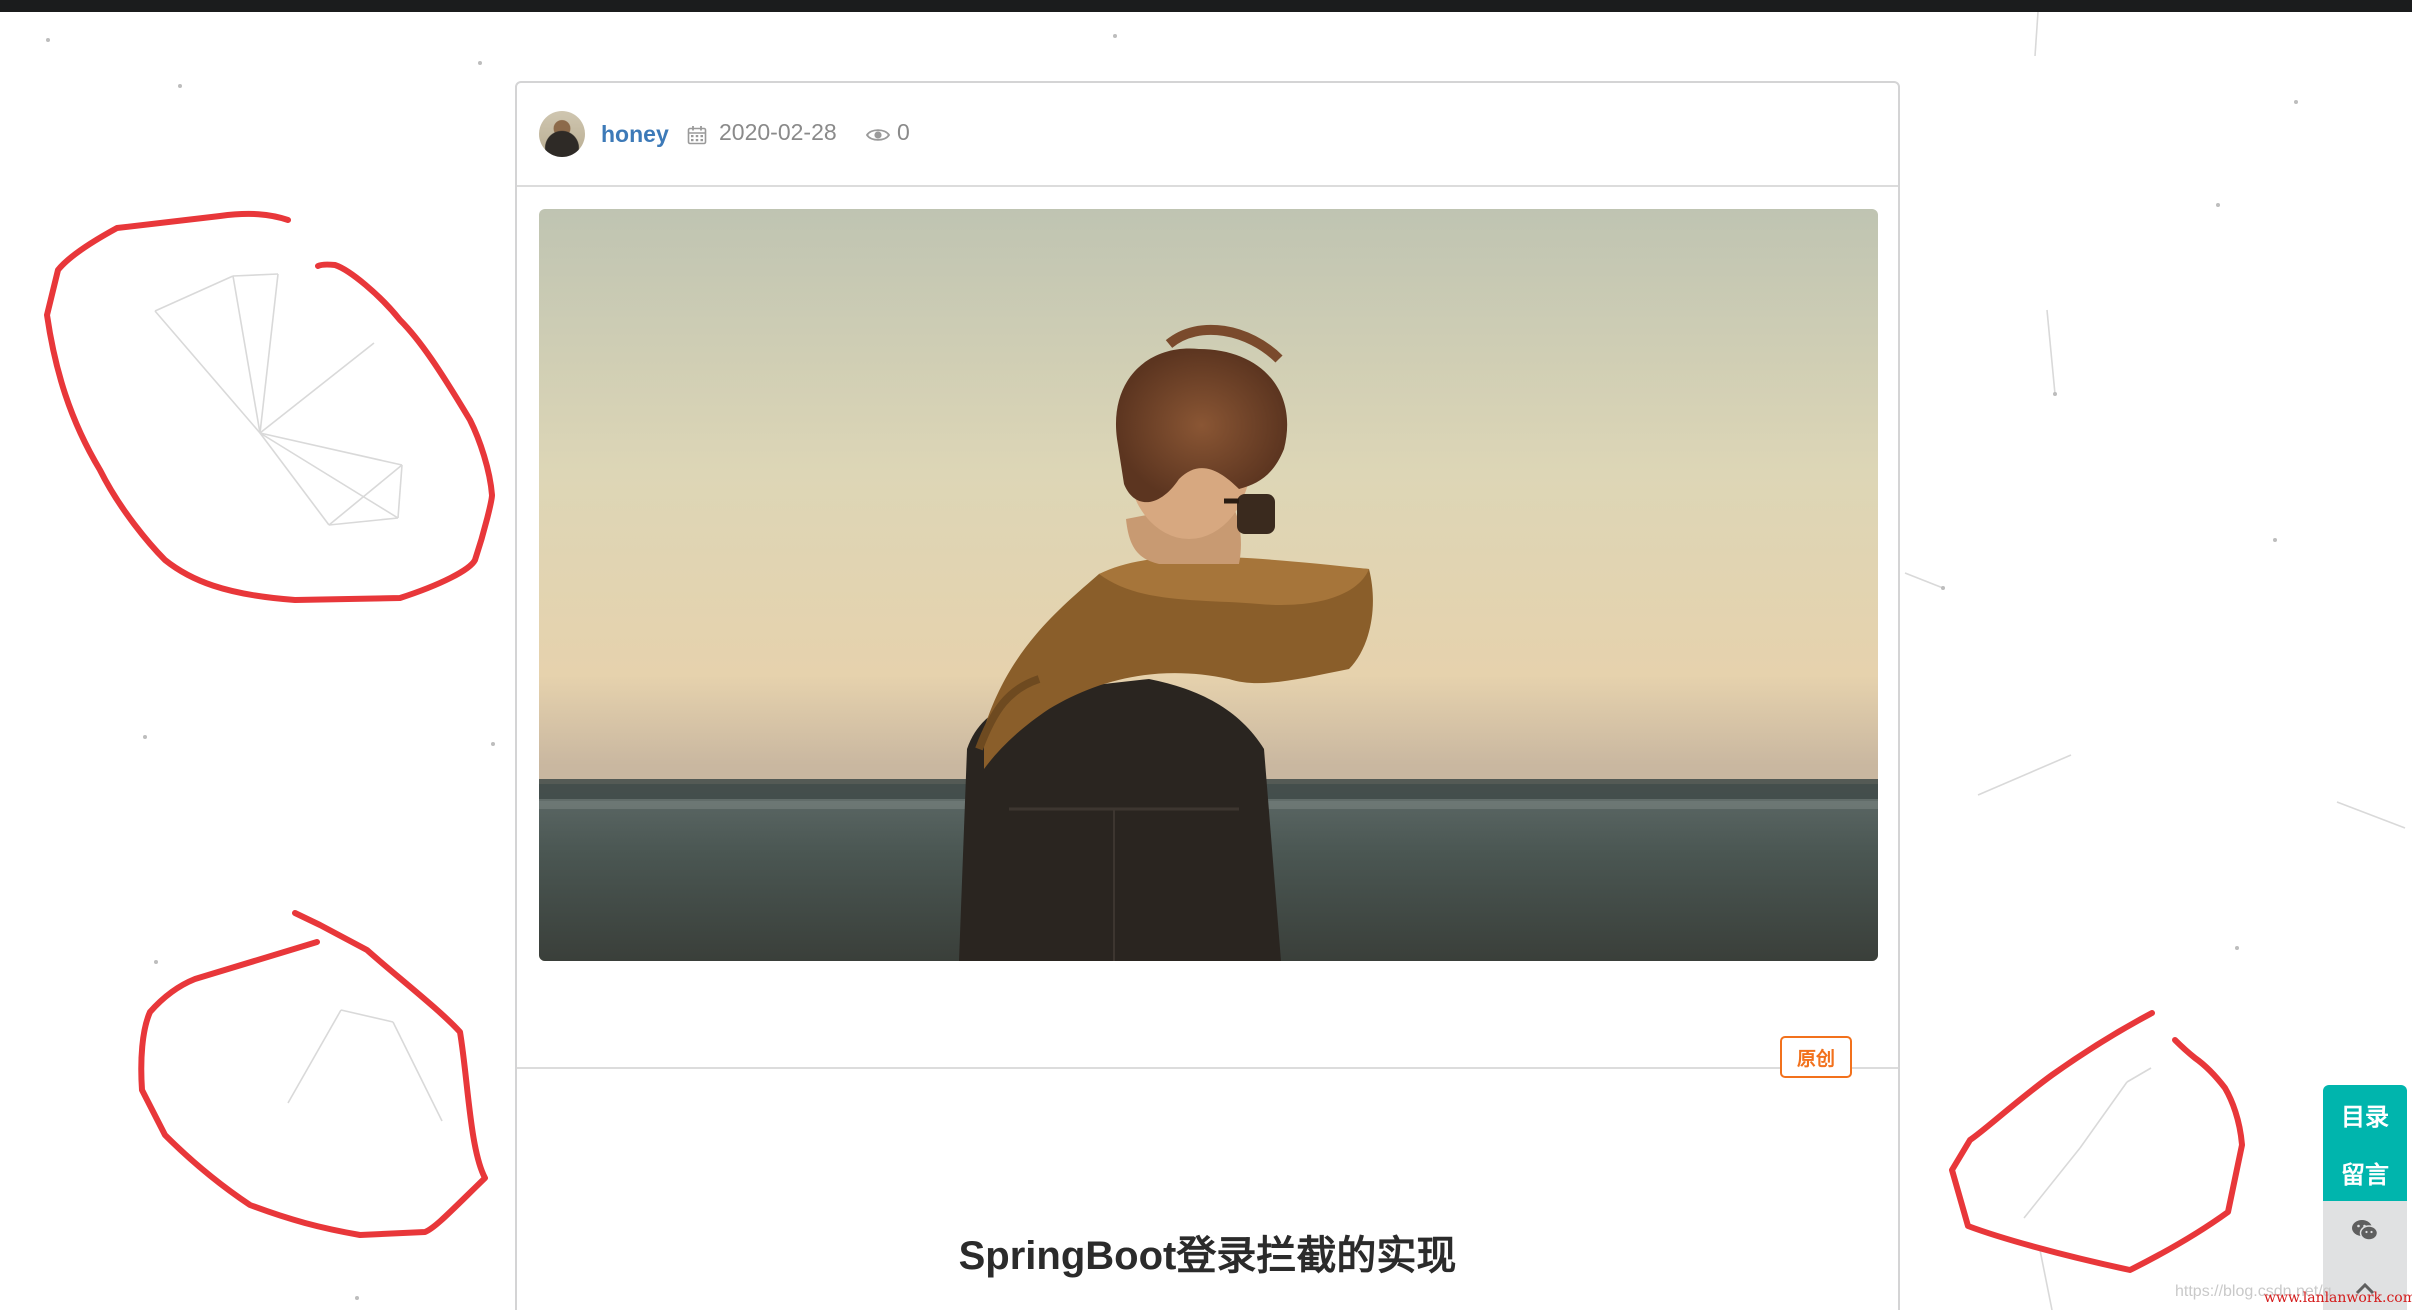 The image size is (2412, 1310). What do you see at coordinates (635, 134) in the screenshot?
I see `author-name-link: honey` at bounding box center [635, 134].